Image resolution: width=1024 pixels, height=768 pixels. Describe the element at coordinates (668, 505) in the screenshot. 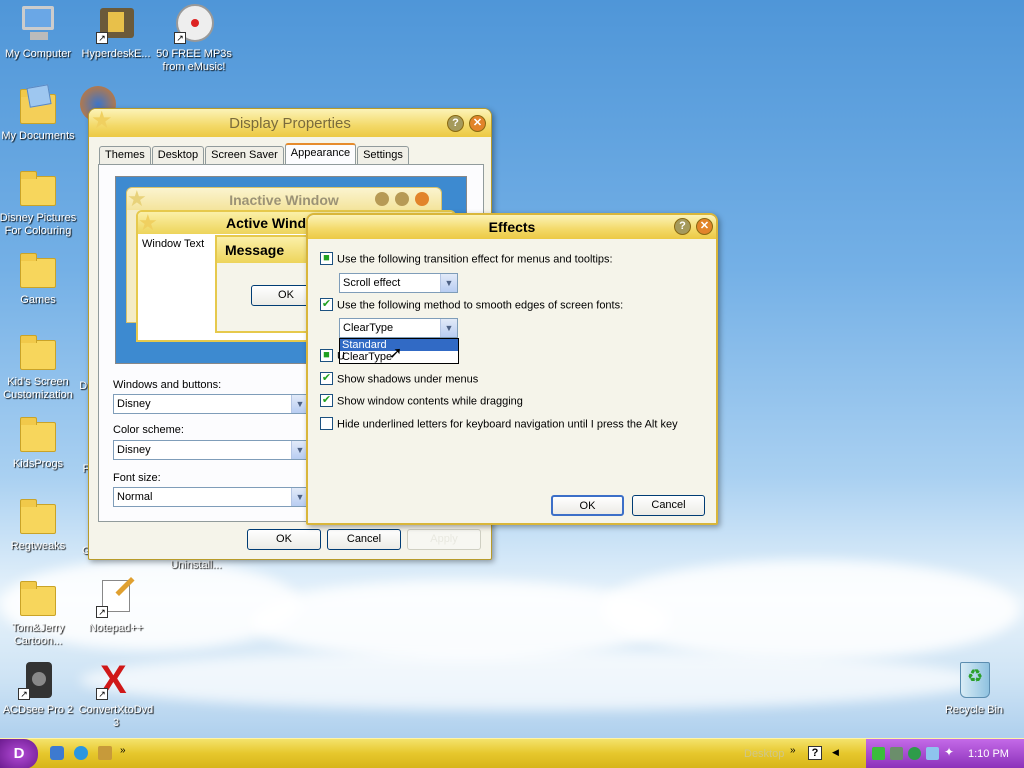

I see `effects-cancel-button: Cancel` at that location.